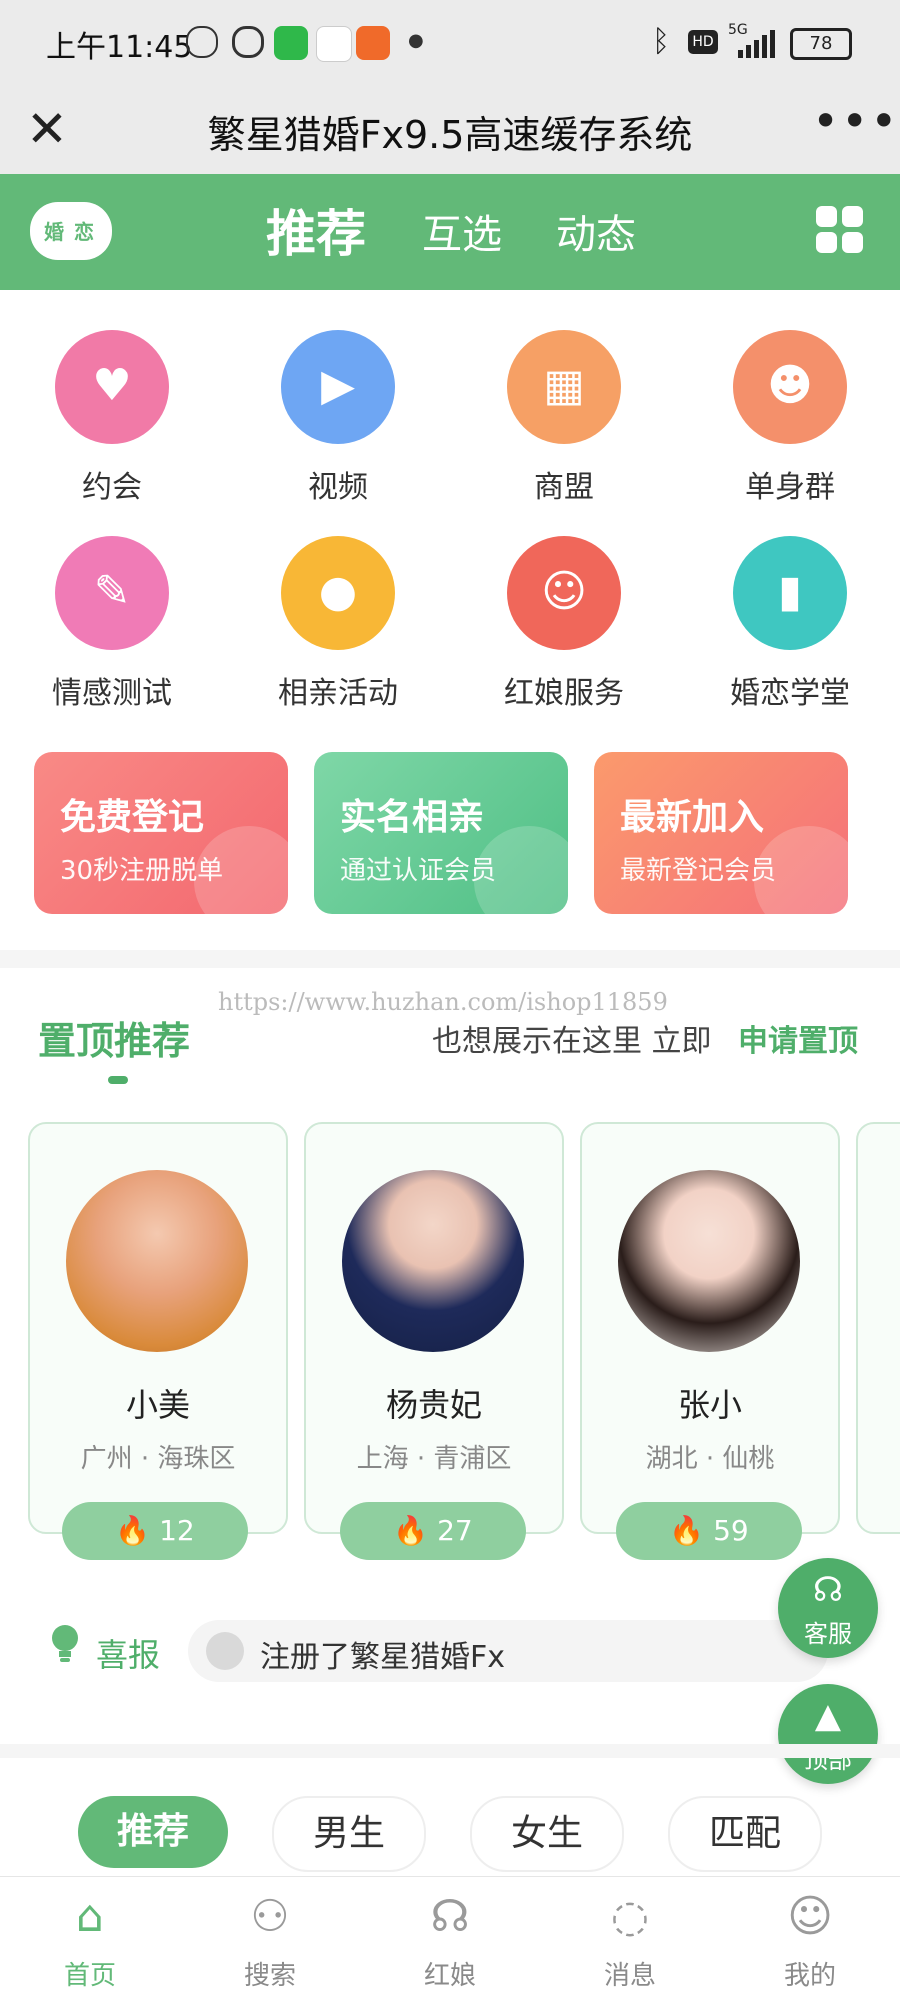 The image size is (900, 2001). Describe the element at coordinates (809, 1976) in the screenshot. I see `nav-label: 我的` at that location.